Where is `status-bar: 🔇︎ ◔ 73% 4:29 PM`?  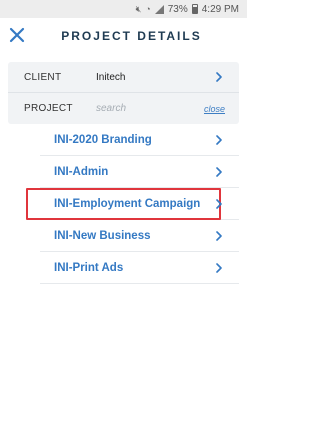
status-bar: 🔇︎ ◔ 73% 4:29 PM is located at coordinates (123, 9).